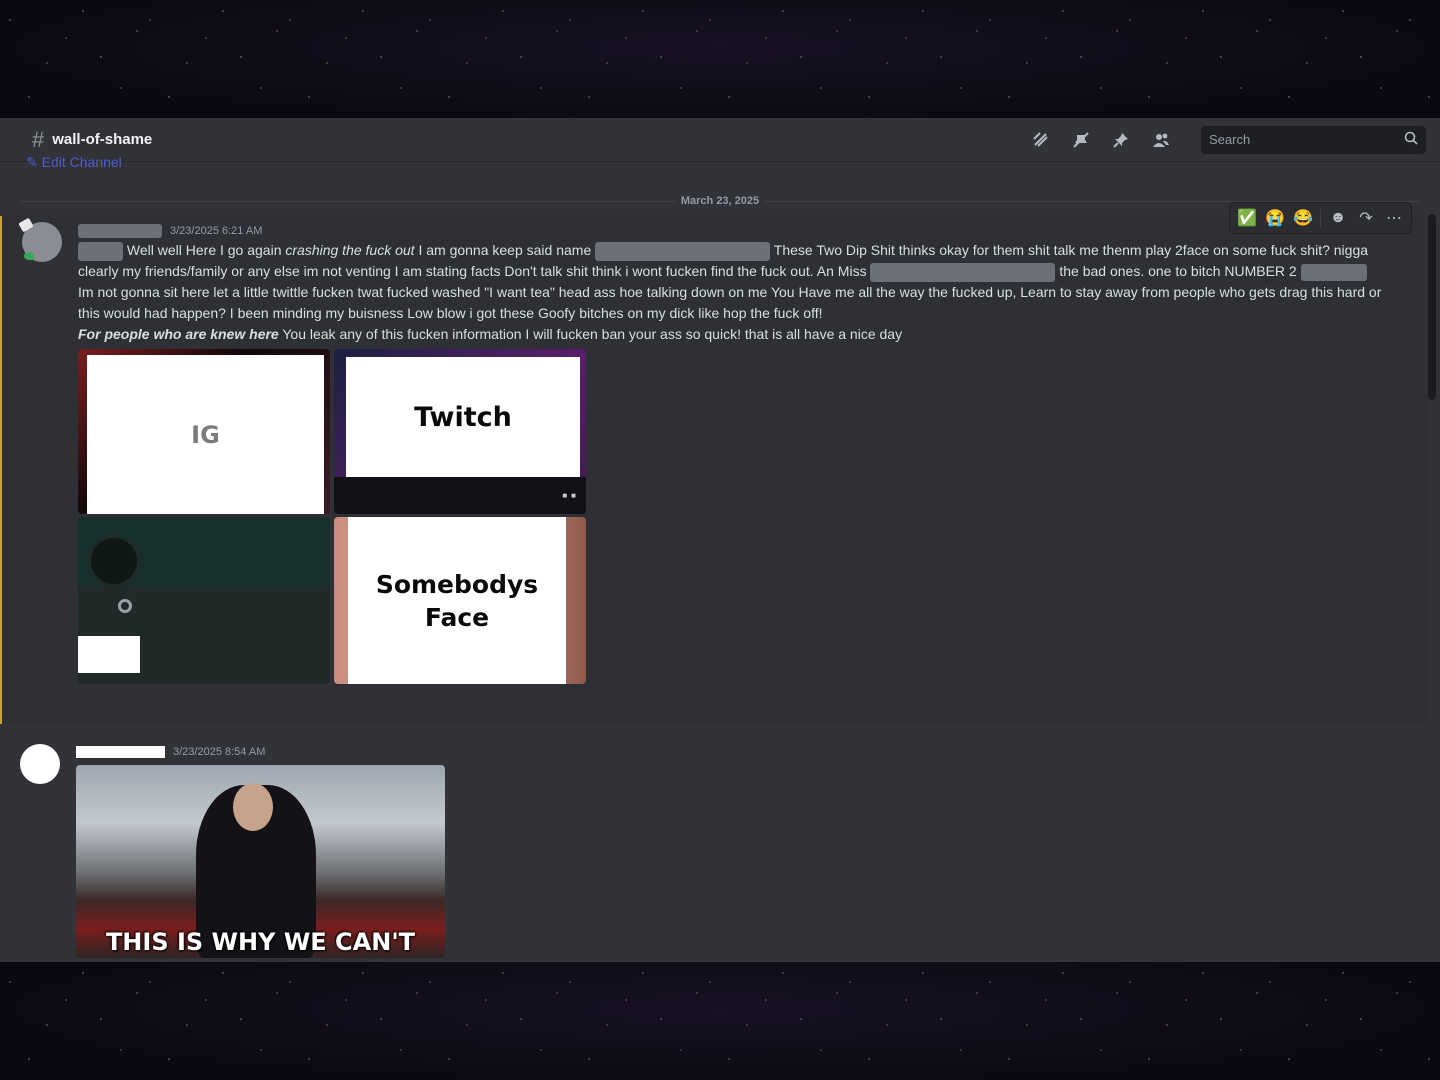  I want to click on date-divider-label: March 23, 2025, so click(720, 201).